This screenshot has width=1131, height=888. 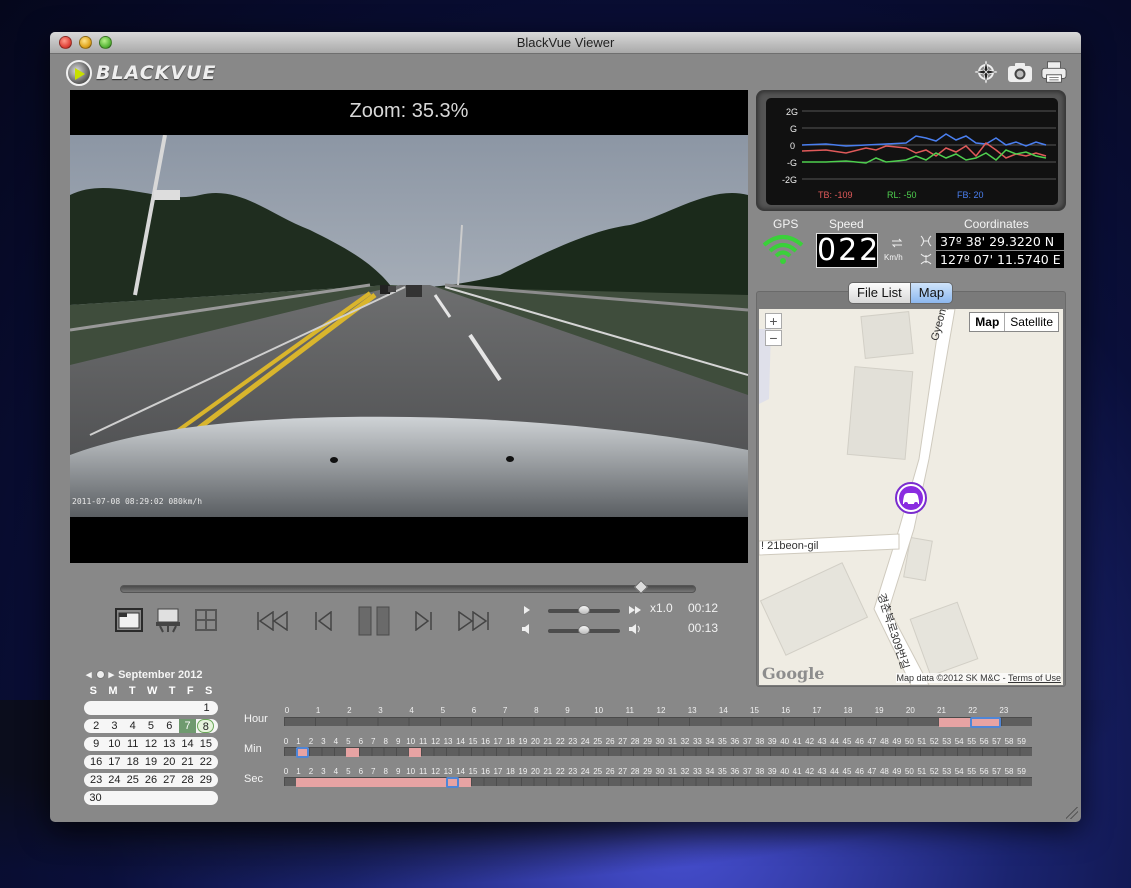 I want to click on calendar-day: 24, so click(x=114, y=780).